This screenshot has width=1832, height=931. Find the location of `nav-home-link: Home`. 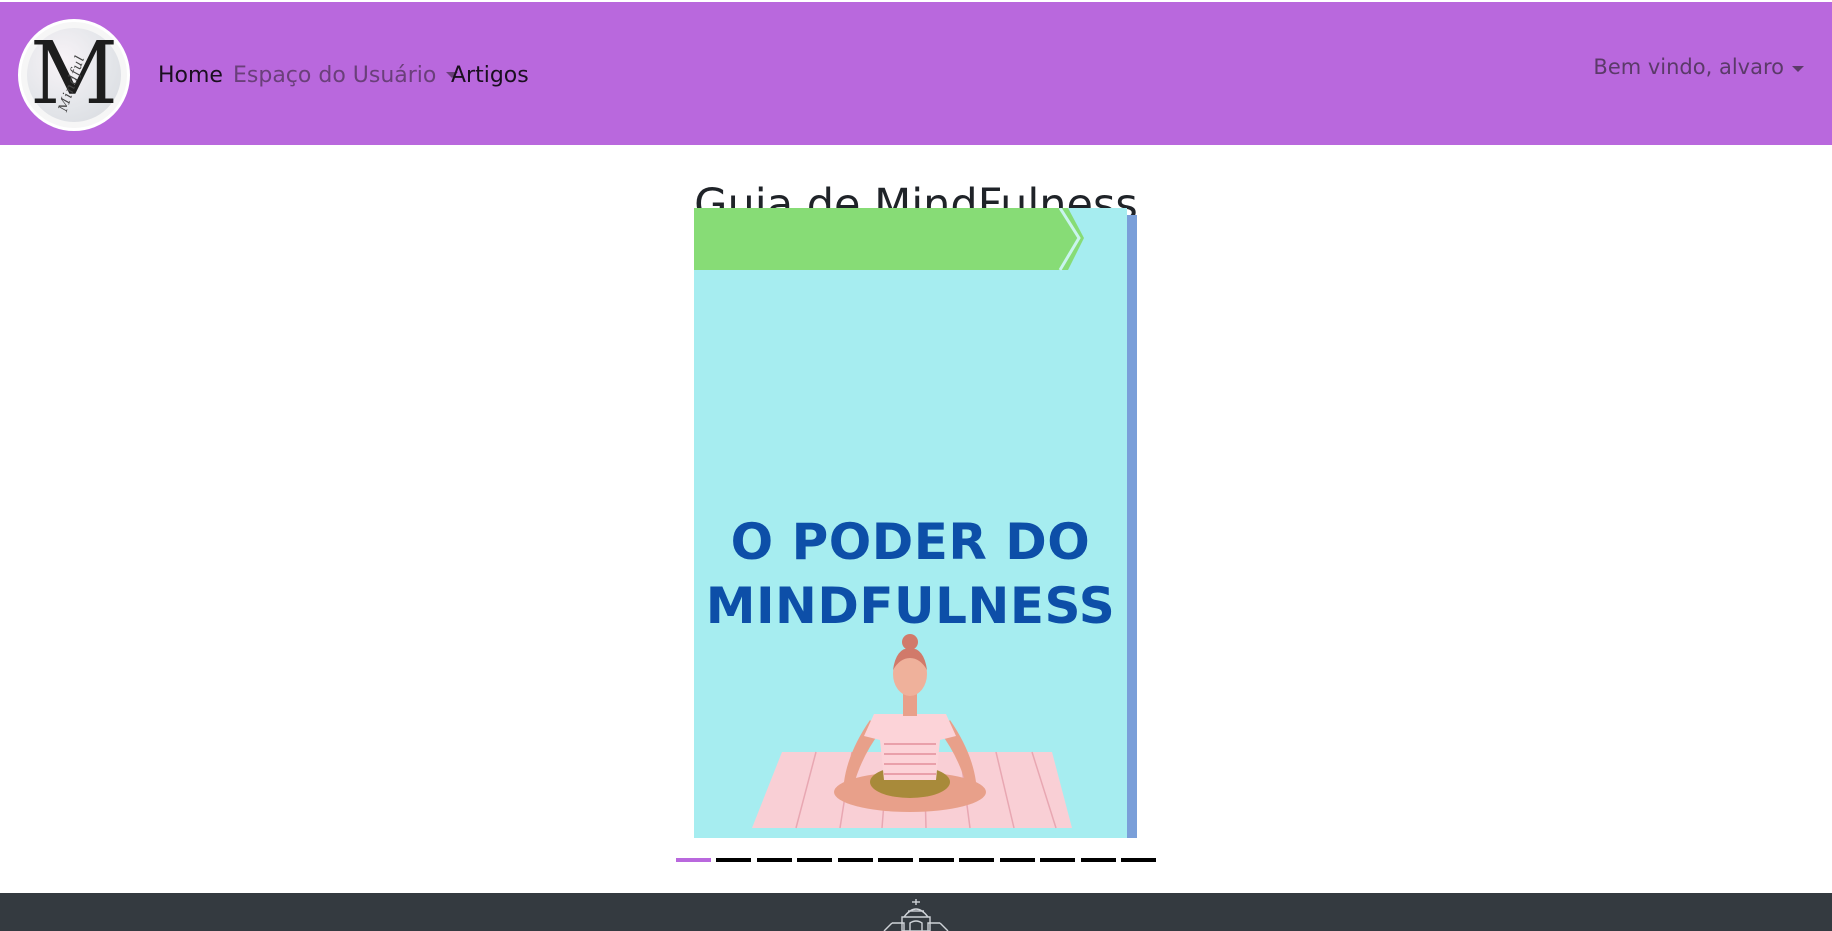

nav-home-link: Home is located at coordinates (190, 76).